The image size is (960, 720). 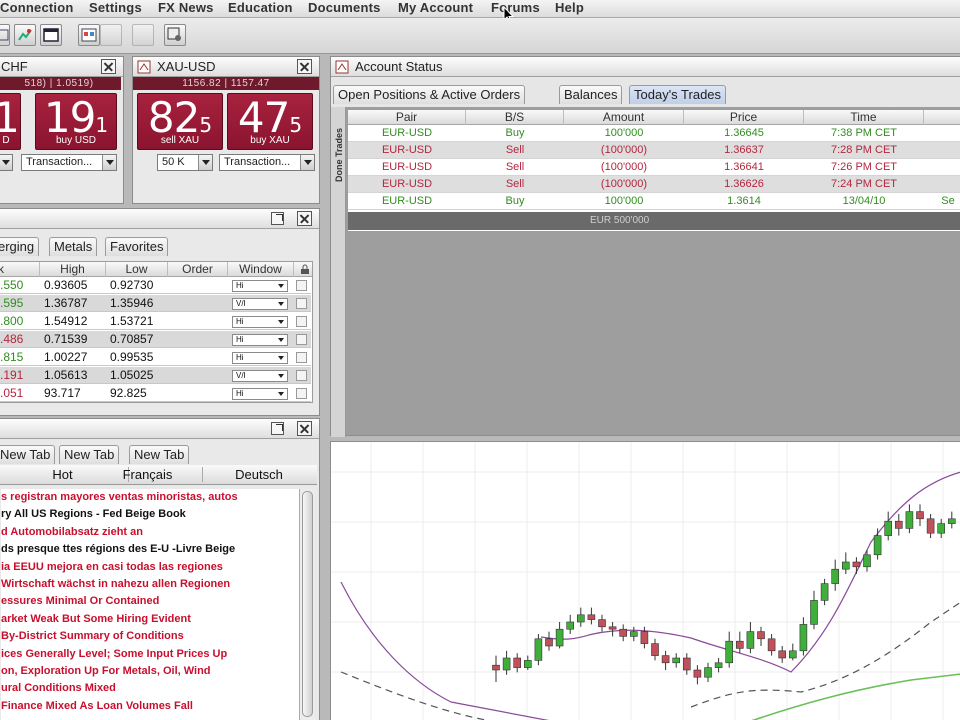 What do you see at coordinates (155, 321) in the screenshot?
I see `table-row: .800 1.54912 1.53721 Hi` at bounding box center [155, 321].